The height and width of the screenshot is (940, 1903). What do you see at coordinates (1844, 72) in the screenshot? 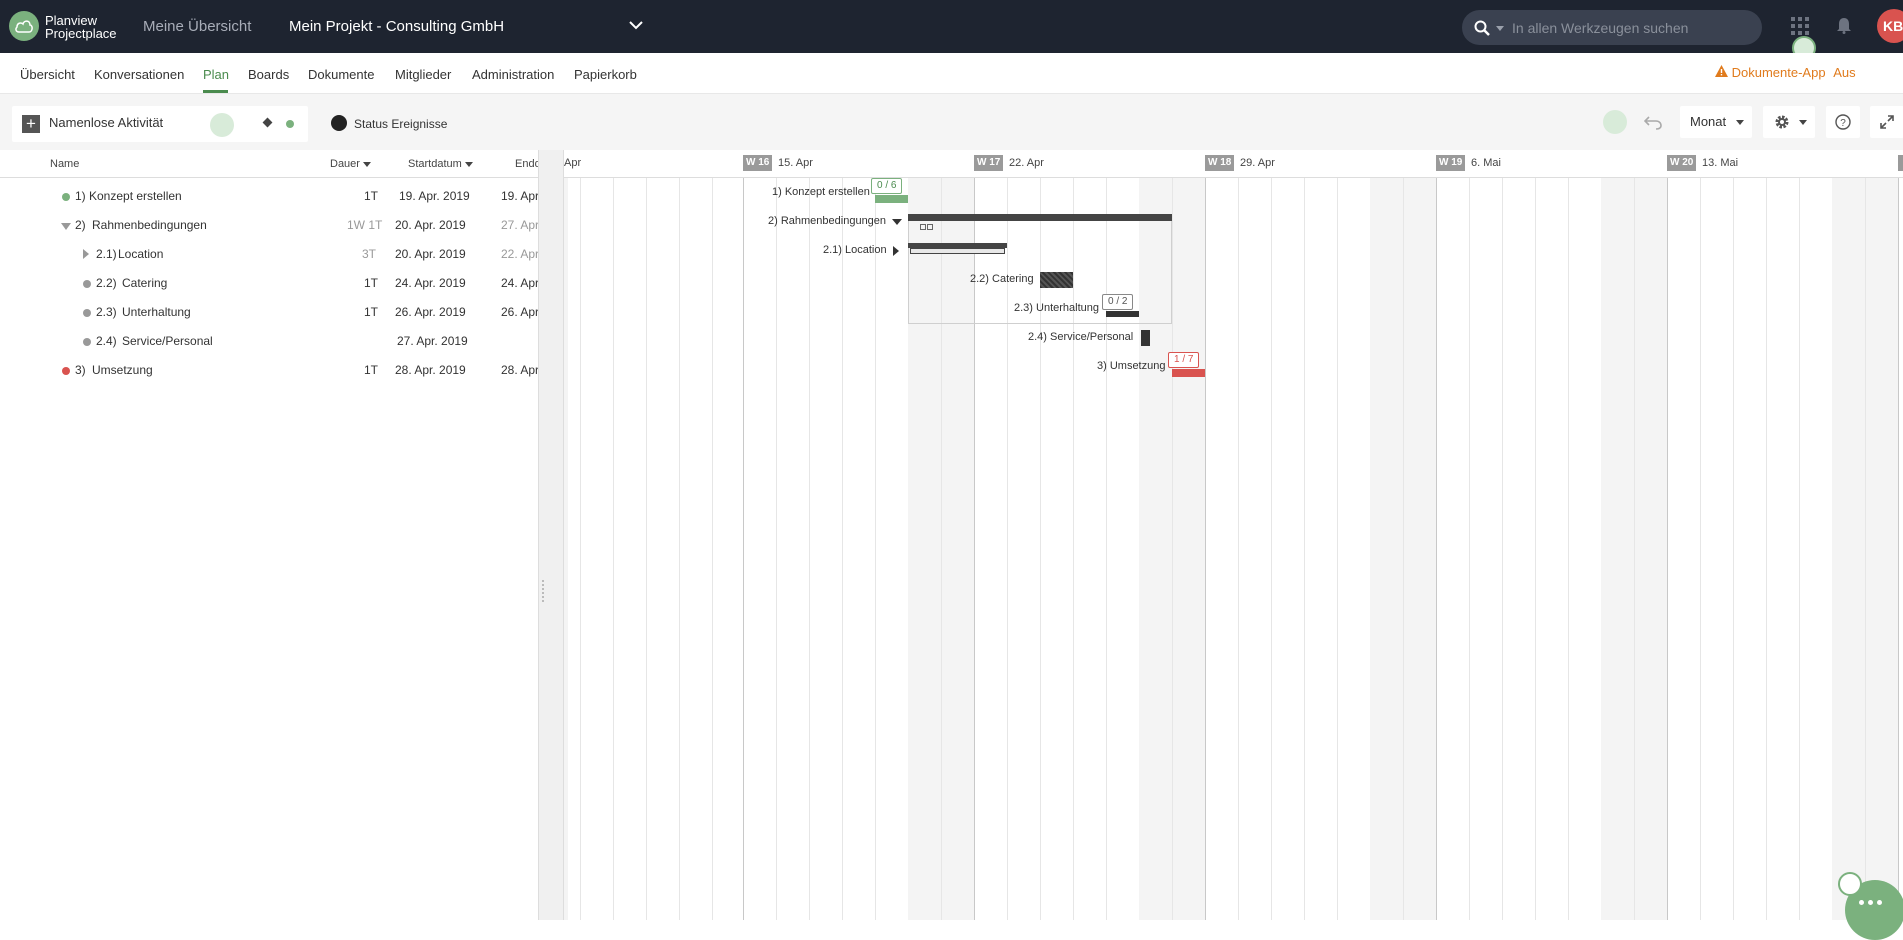
I see `documents-app-state: Aus` at bounding box center [1844, 72].